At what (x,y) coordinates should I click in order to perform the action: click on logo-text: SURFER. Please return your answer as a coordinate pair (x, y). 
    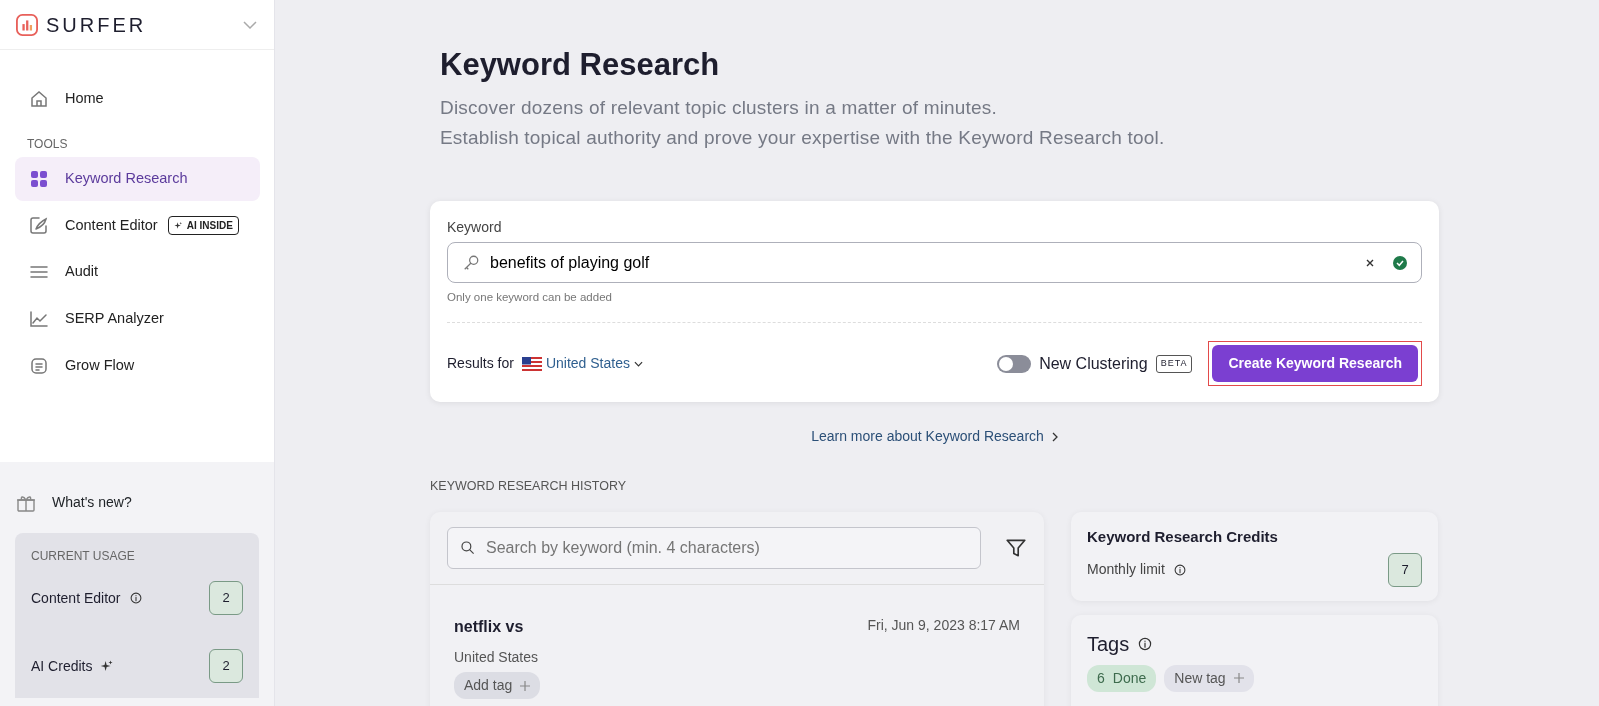
    Looking at the image, I should click on (96, 25).